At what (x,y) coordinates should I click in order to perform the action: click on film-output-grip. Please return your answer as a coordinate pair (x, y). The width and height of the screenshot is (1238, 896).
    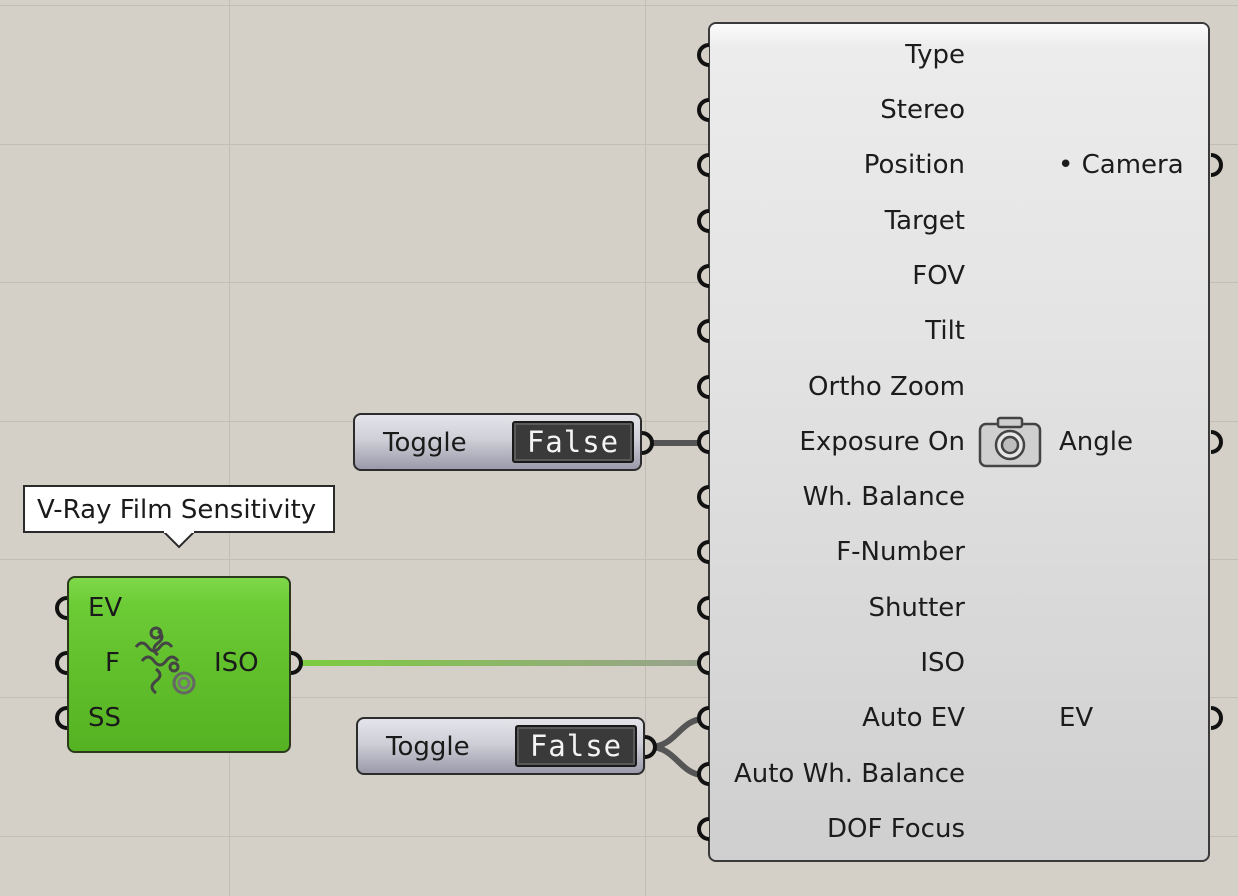
    Looking at the image, I should click on (296, 663).